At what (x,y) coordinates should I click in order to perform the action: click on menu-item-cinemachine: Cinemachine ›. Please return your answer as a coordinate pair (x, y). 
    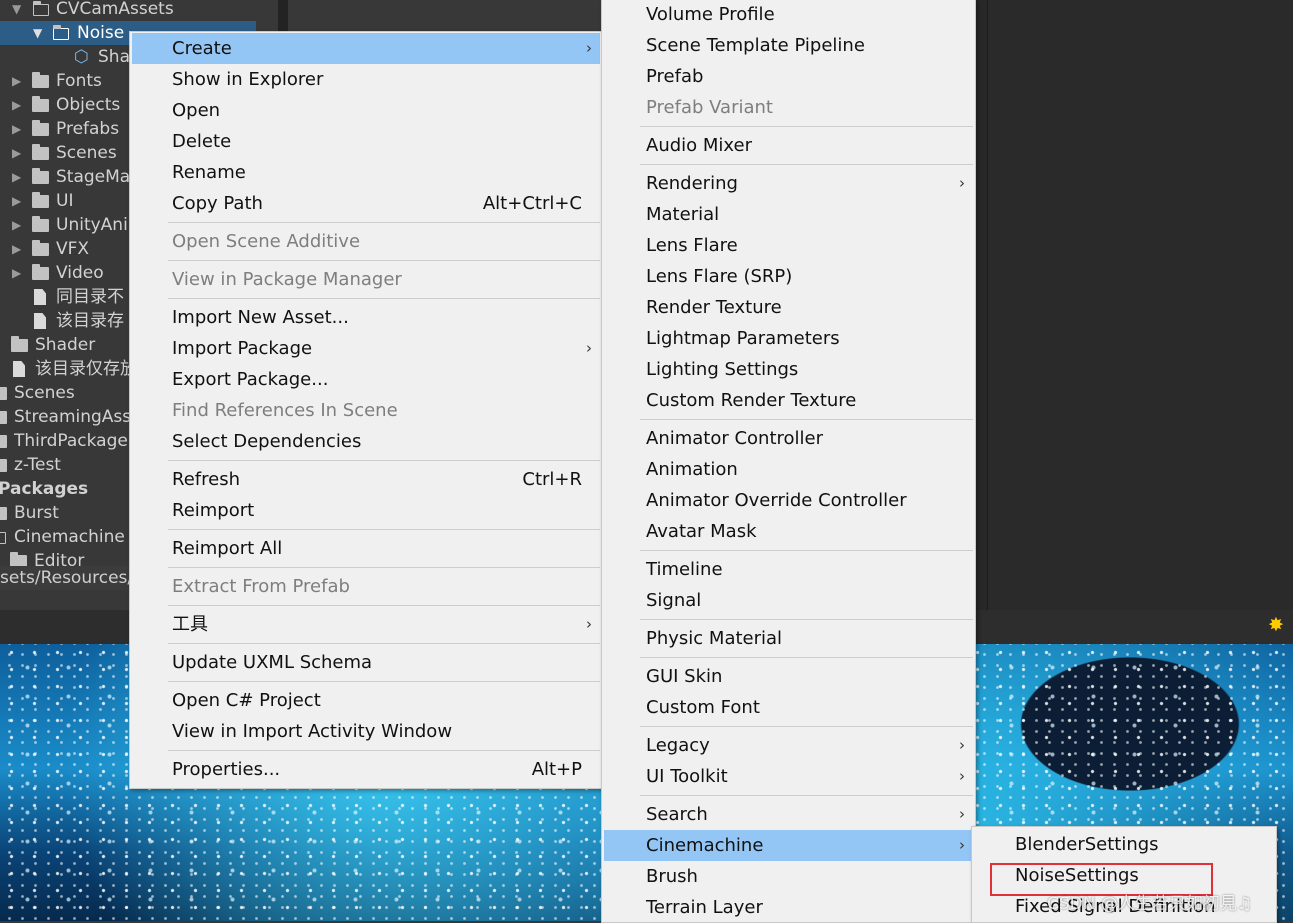
    Looking at the image, I should click on (788, 845).